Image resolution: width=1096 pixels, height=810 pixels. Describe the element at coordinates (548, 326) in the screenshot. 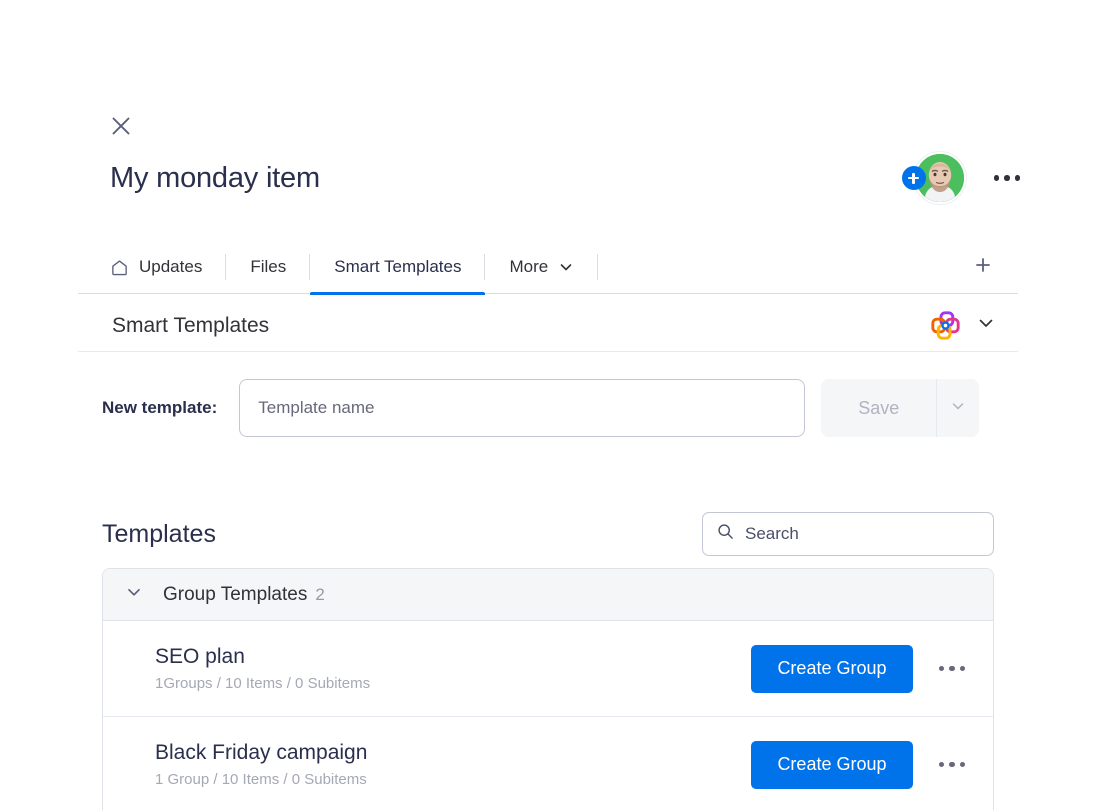

I see `smart-templates-section-header: Smart Templates` at that location.